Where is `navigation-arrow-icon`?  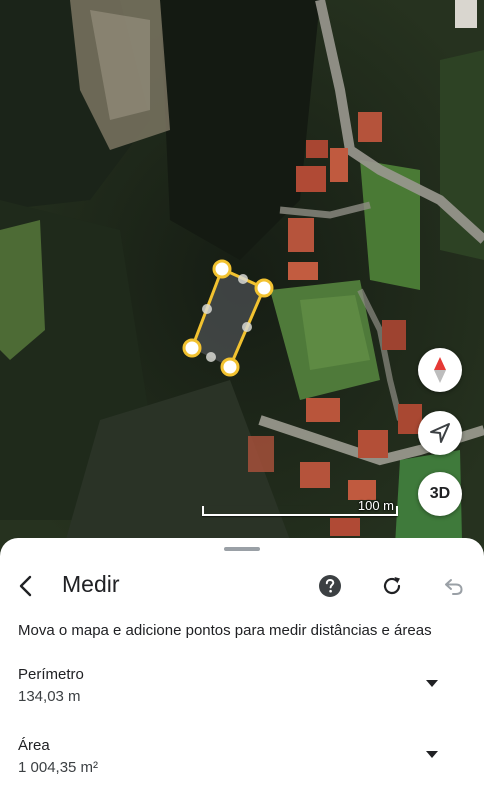
navigation-arrow-icon is located at coordinates (440, 433).